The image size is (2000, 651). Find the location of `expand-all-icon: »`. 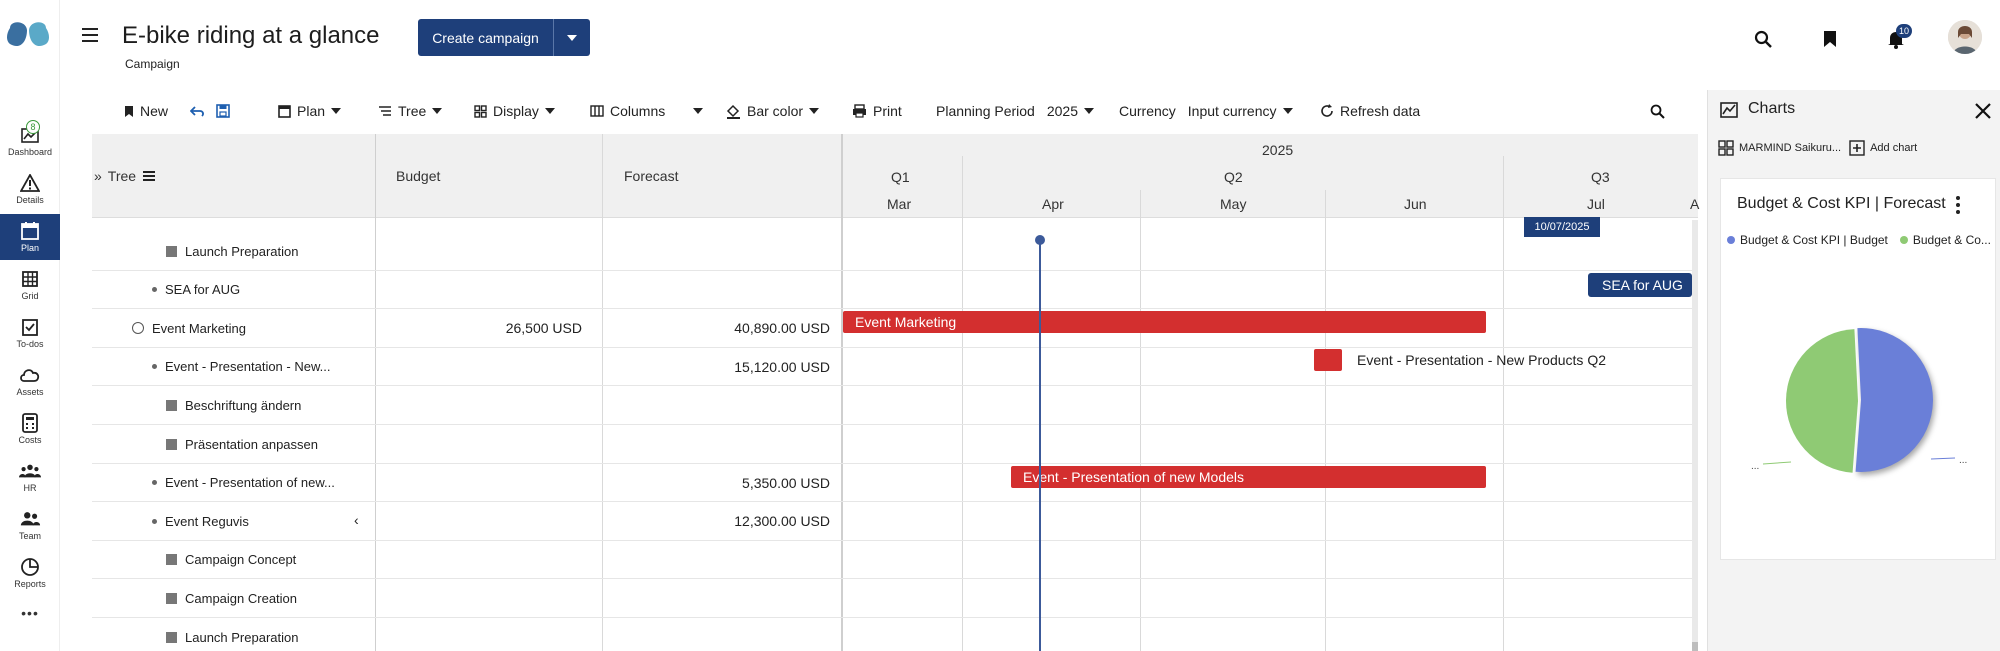

expand-all-icon: » is located at coordinates (98, 176).